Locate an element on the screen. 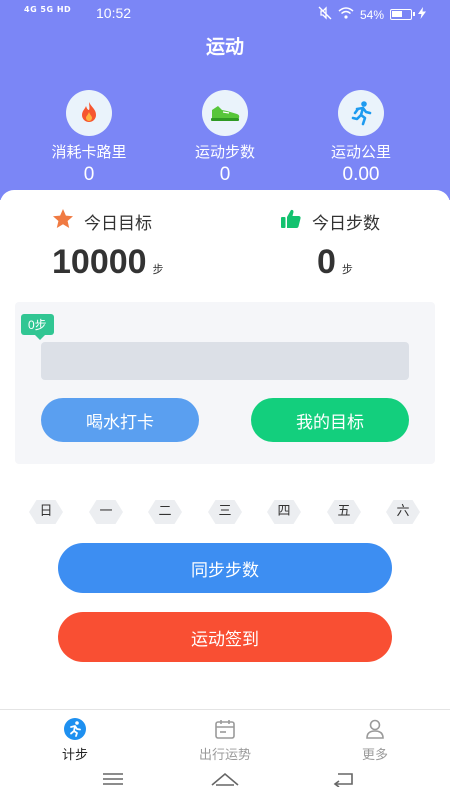 This screenshot has height=800, width=450. tab-label: 出行运势 is located at coordinates (224, 755).